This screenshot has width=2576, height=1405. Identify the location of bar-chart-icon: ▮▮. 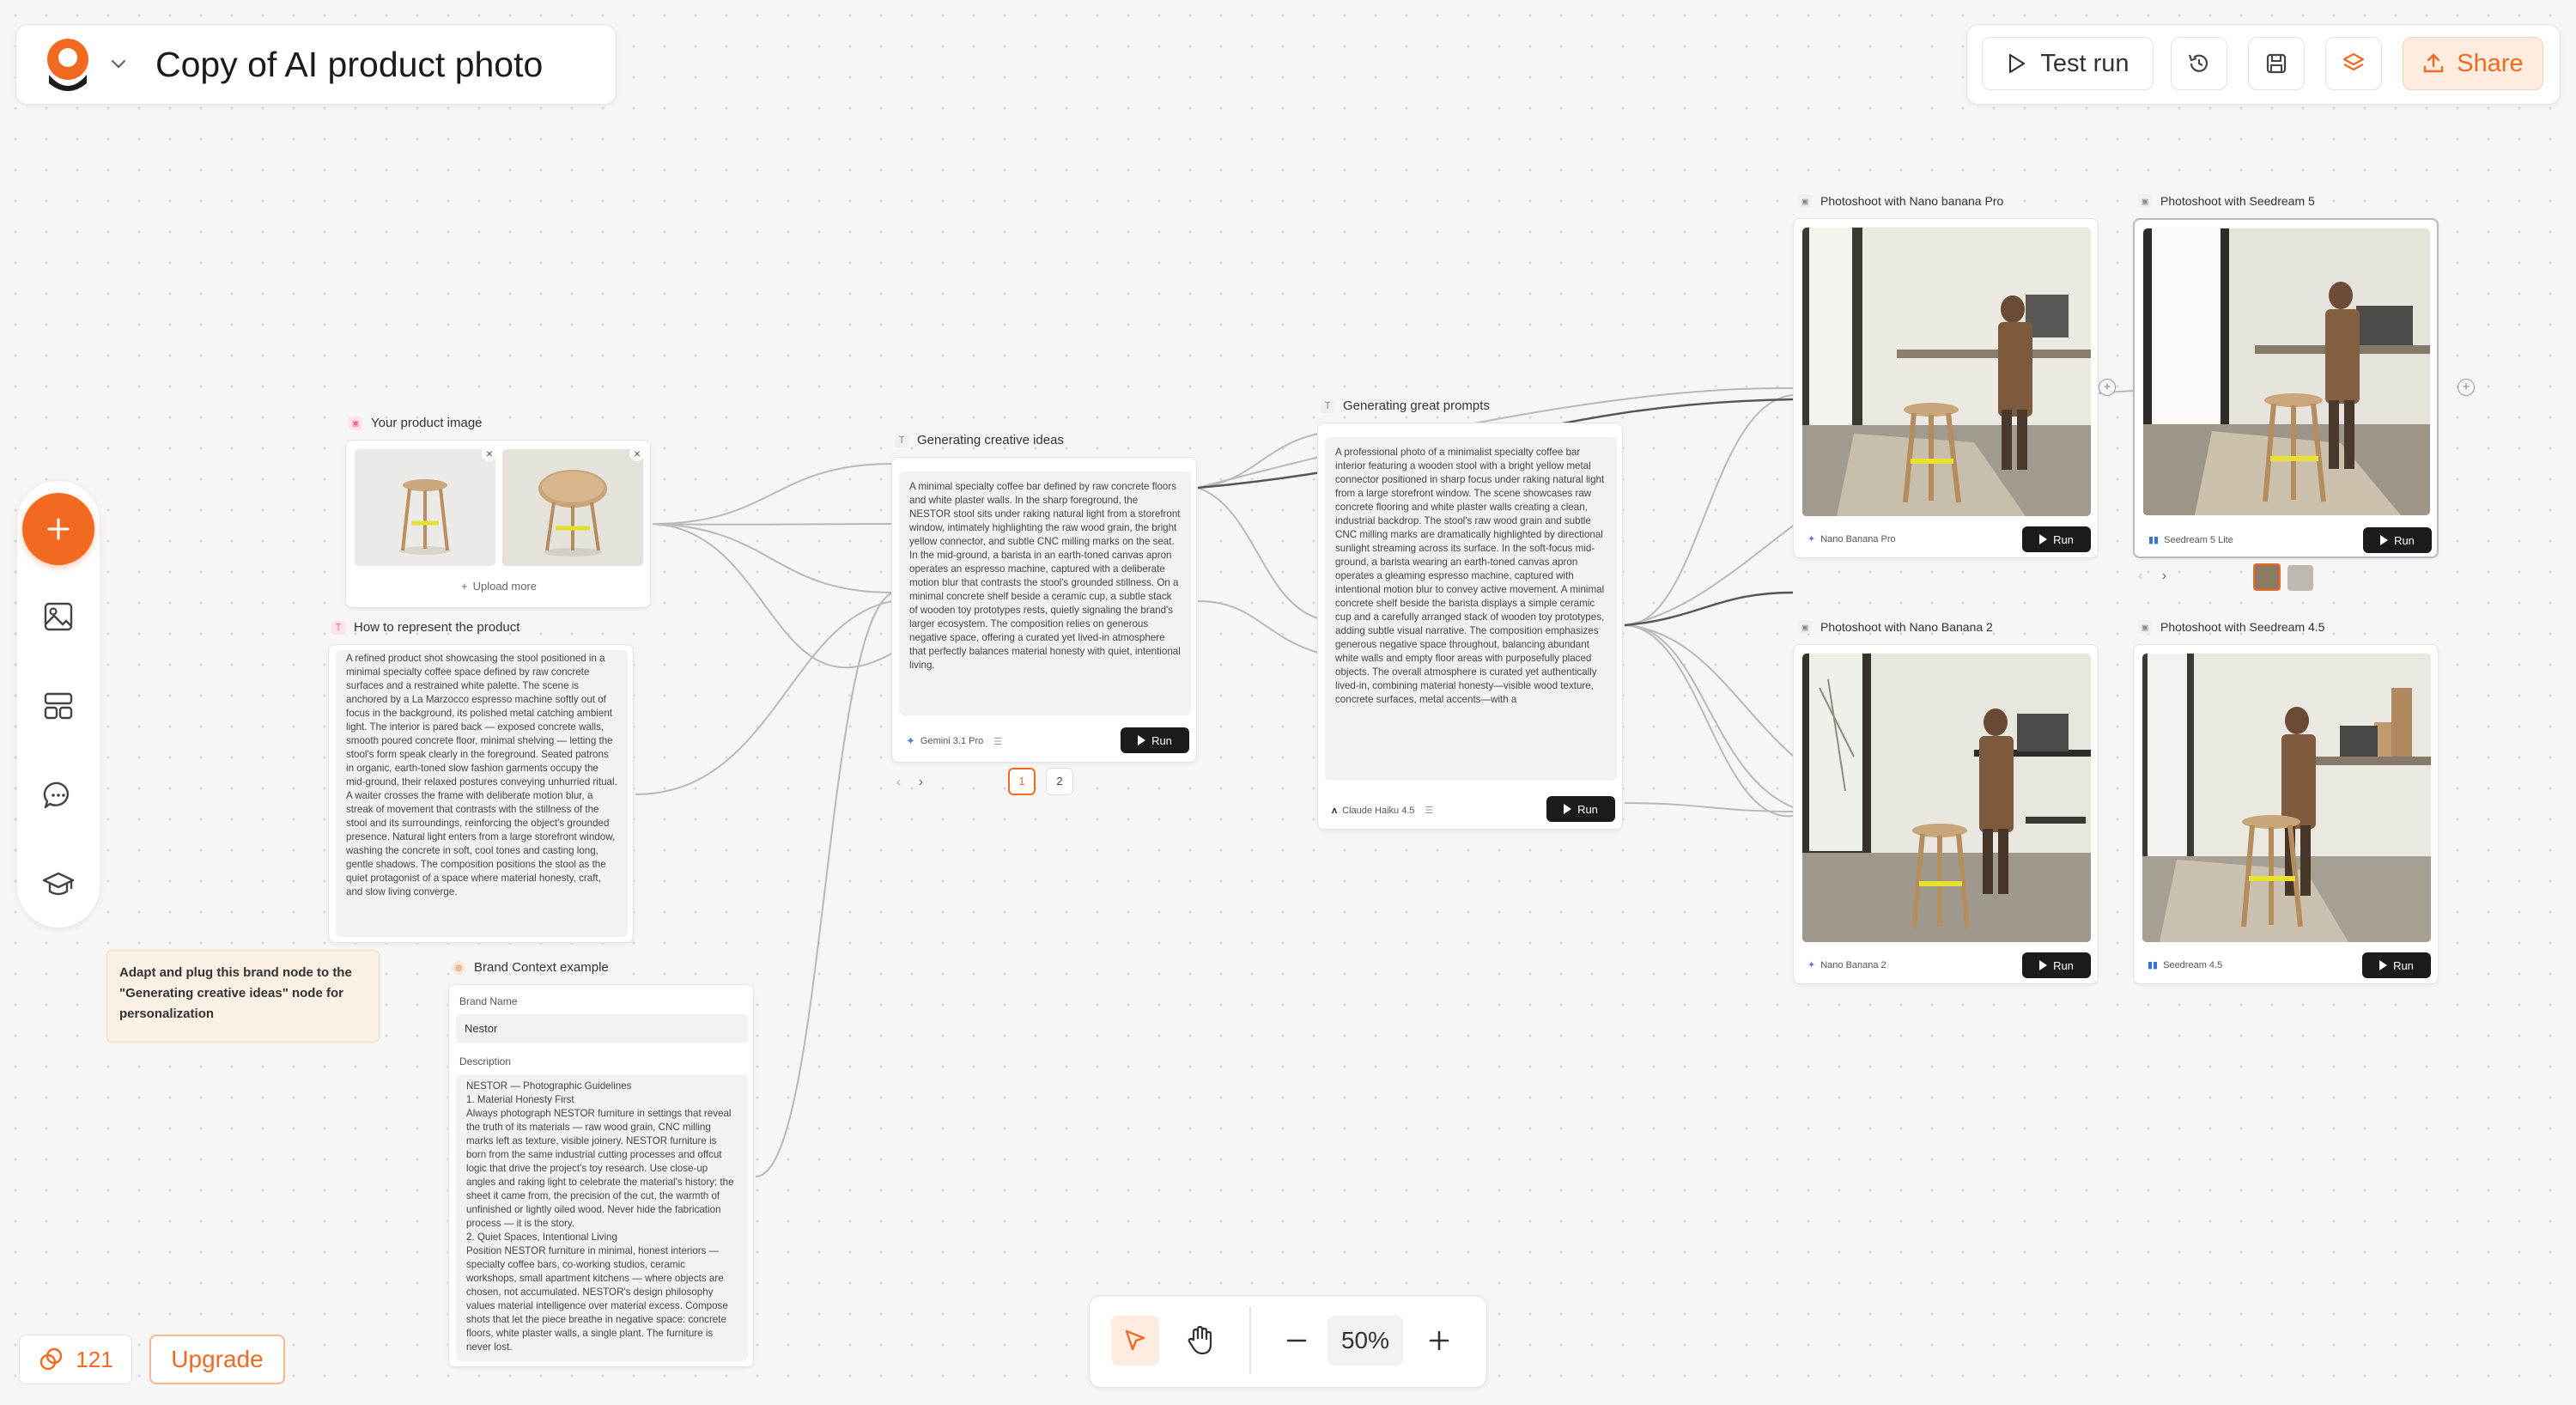
(2154, 540).